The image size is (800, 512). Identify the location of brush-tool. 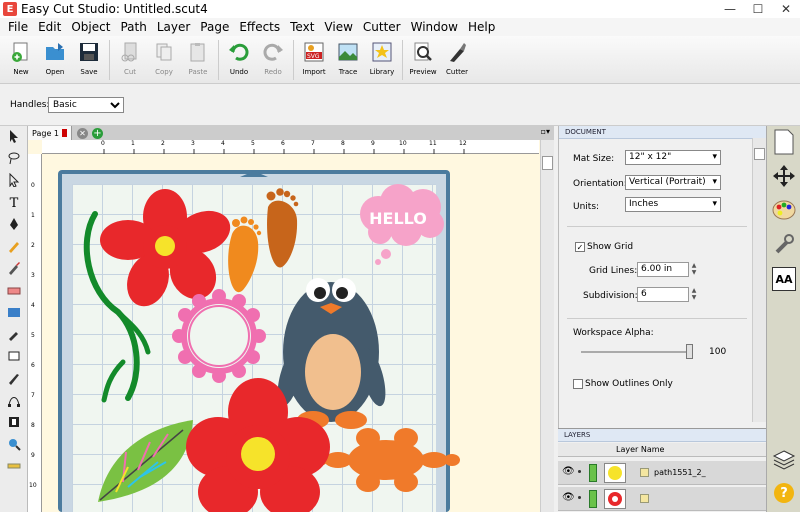
(14, 269).